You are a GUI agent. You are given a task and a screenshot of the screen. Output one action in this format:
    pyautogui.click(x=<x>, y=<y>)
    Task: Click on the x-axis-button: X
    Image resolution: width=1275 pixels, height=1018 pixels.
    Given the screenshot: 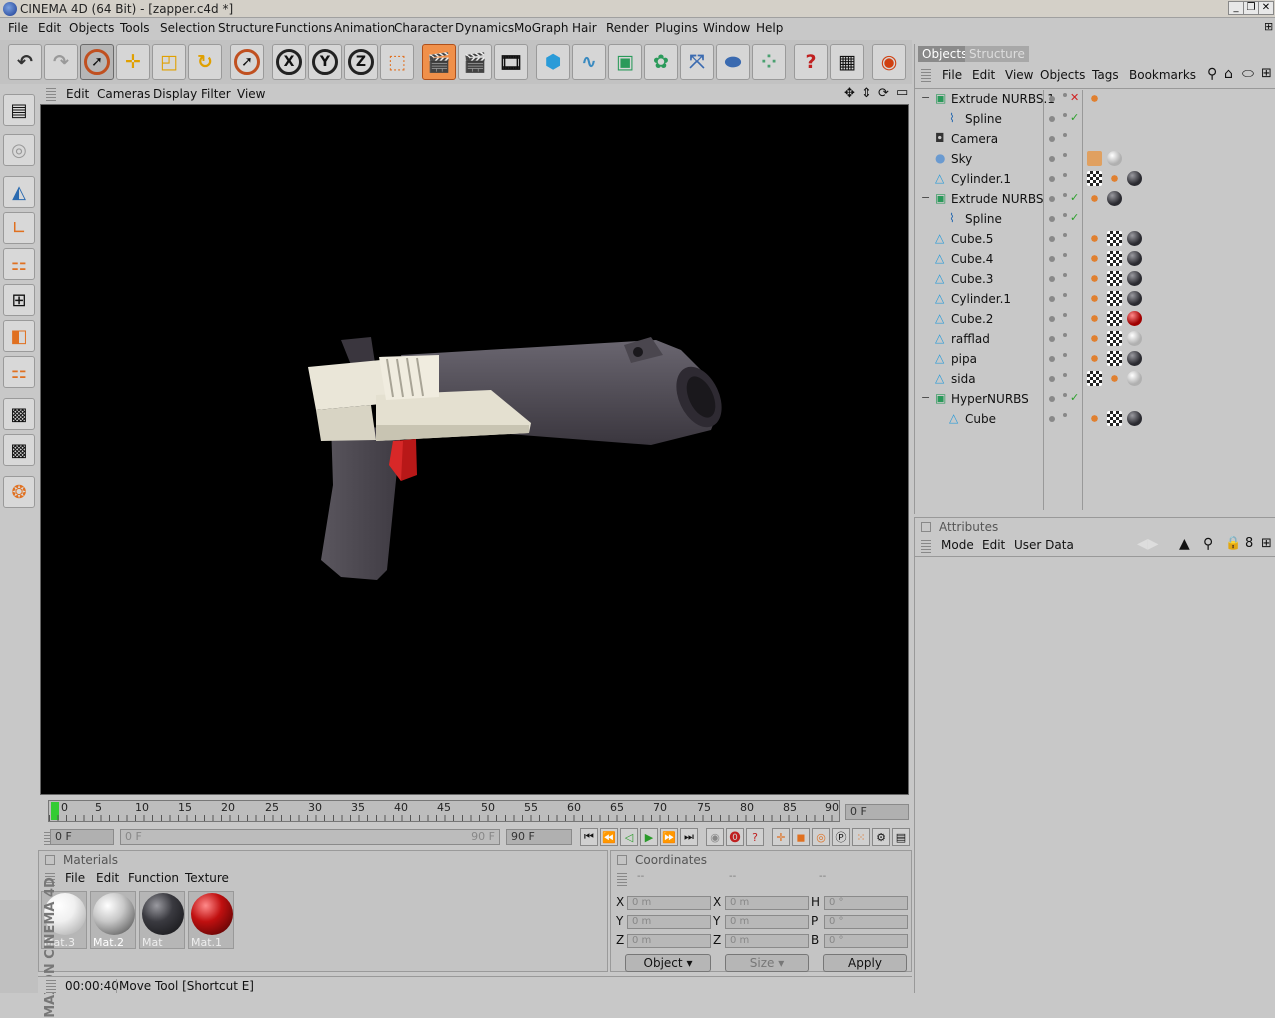 What is the action you would take?
    pyautogui.click(x=289, y=62)
    